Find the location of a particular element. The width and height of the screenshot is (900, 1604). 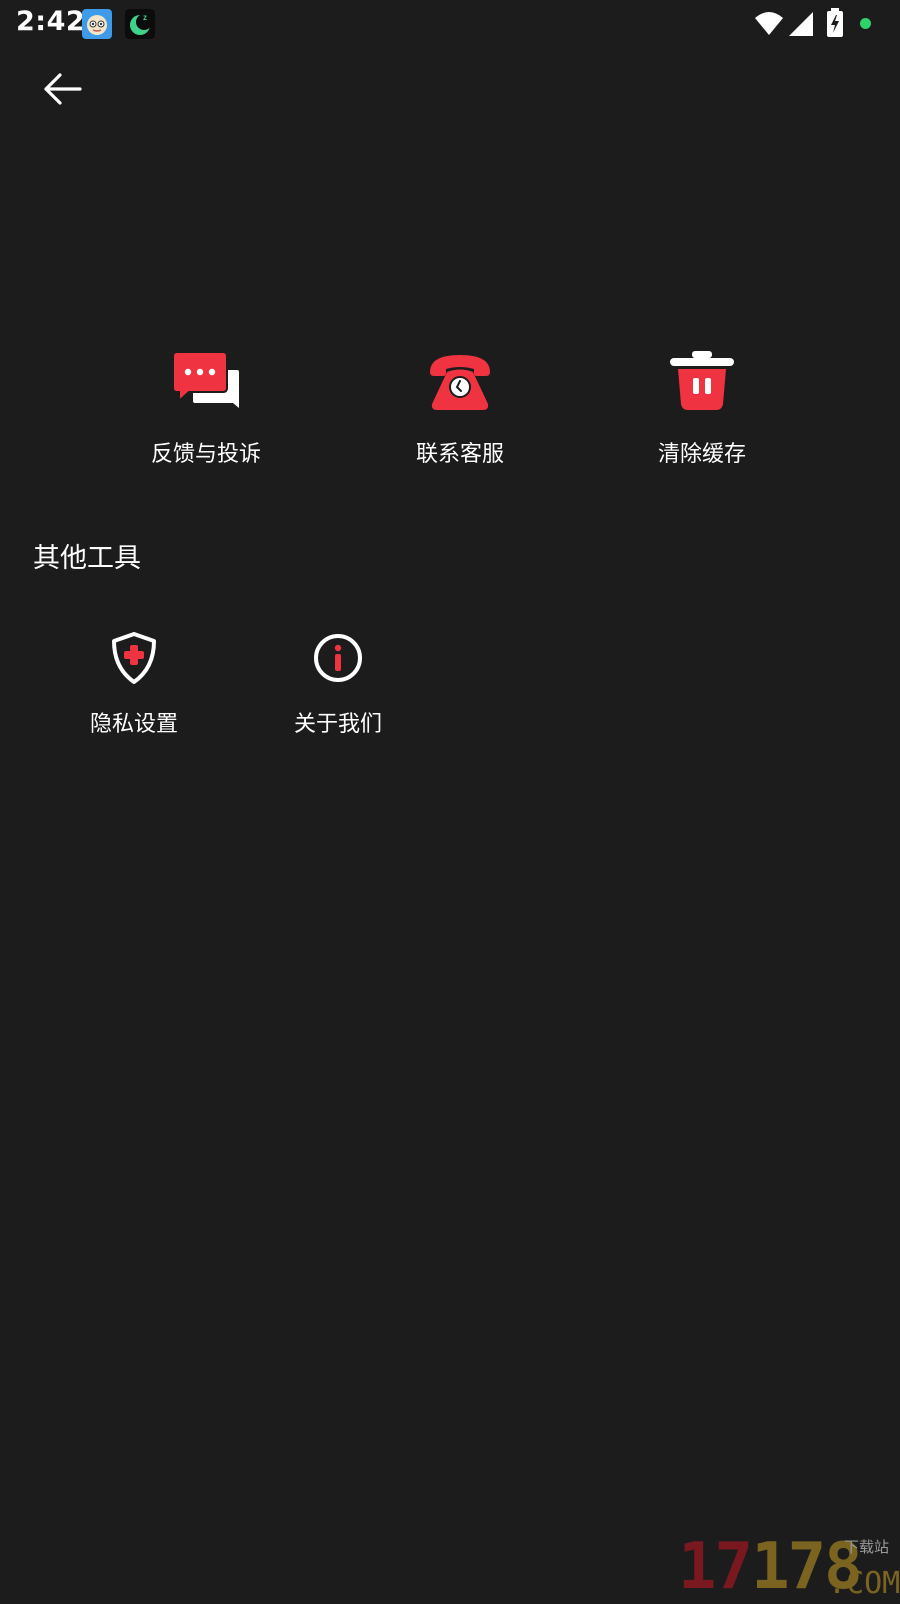

watermark-tag: 下载站 is located at coordinates (867, 1547).